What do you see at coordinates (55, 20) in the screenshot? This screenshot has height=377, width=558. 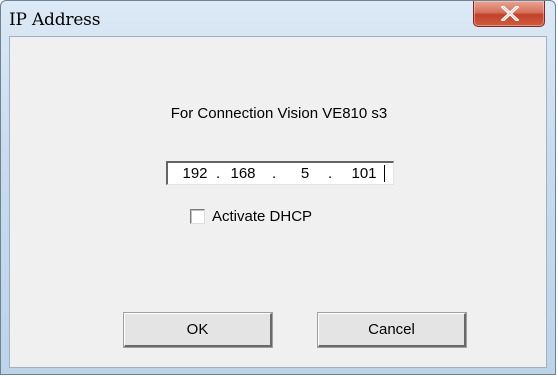 I see `window-title: IP Address` at bounding box center [55, 20].